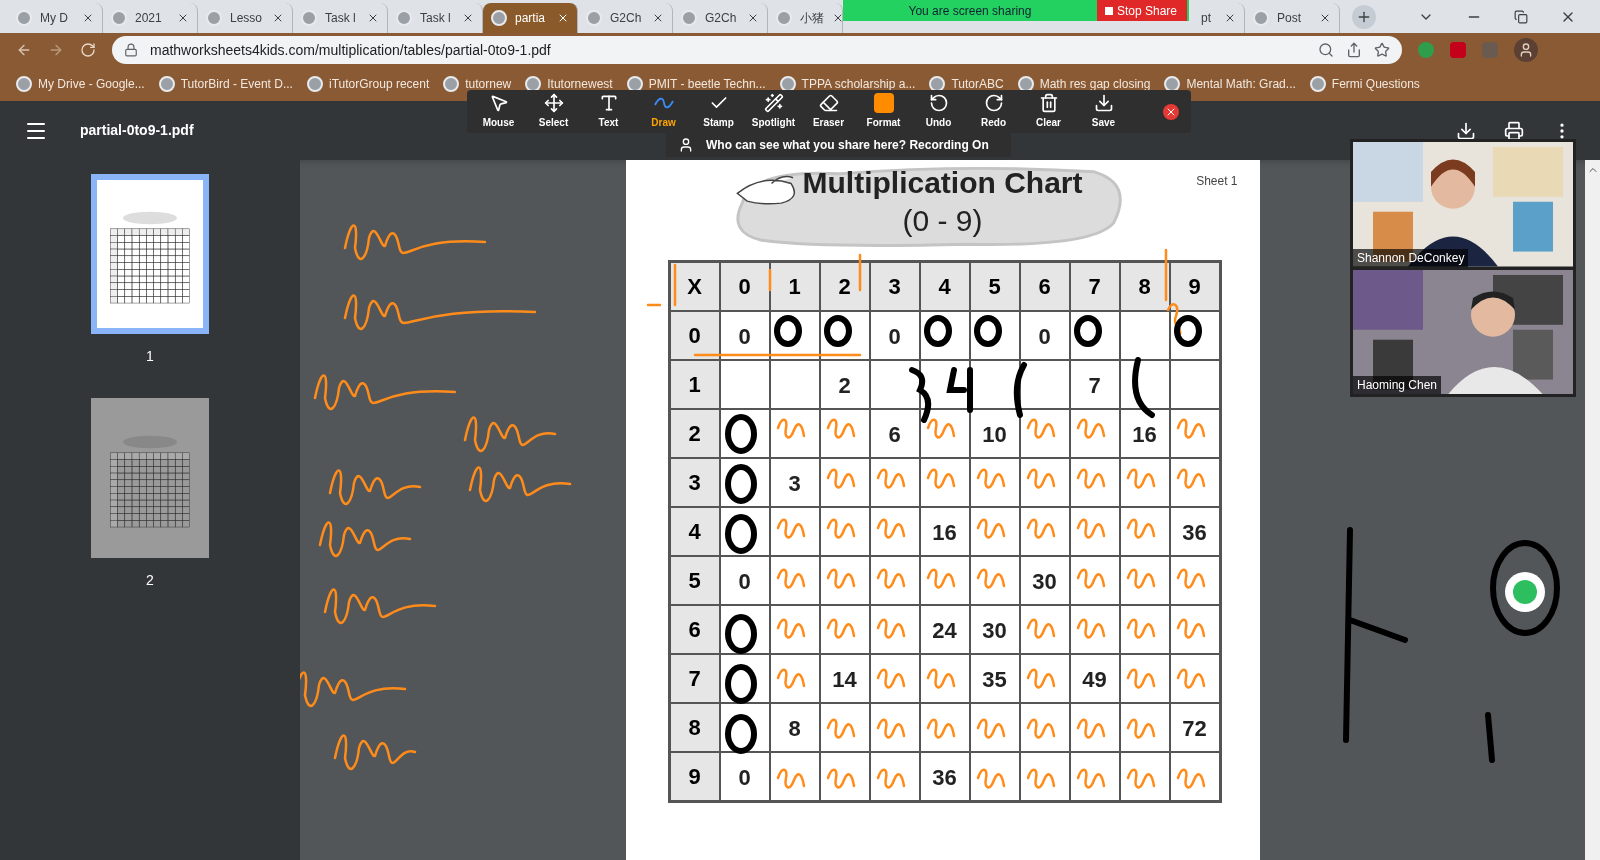  Describe the element at coordinates (1144, 286) in the screenshot. I see `column-header: 8` at that location.